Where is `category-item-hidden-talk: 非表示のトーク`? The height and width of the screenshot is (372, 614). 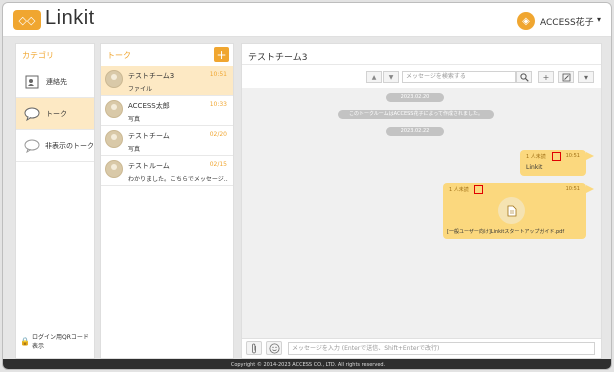
category-item-hidden-talk: 非表示のトーク is located at coordinates (55, 146).